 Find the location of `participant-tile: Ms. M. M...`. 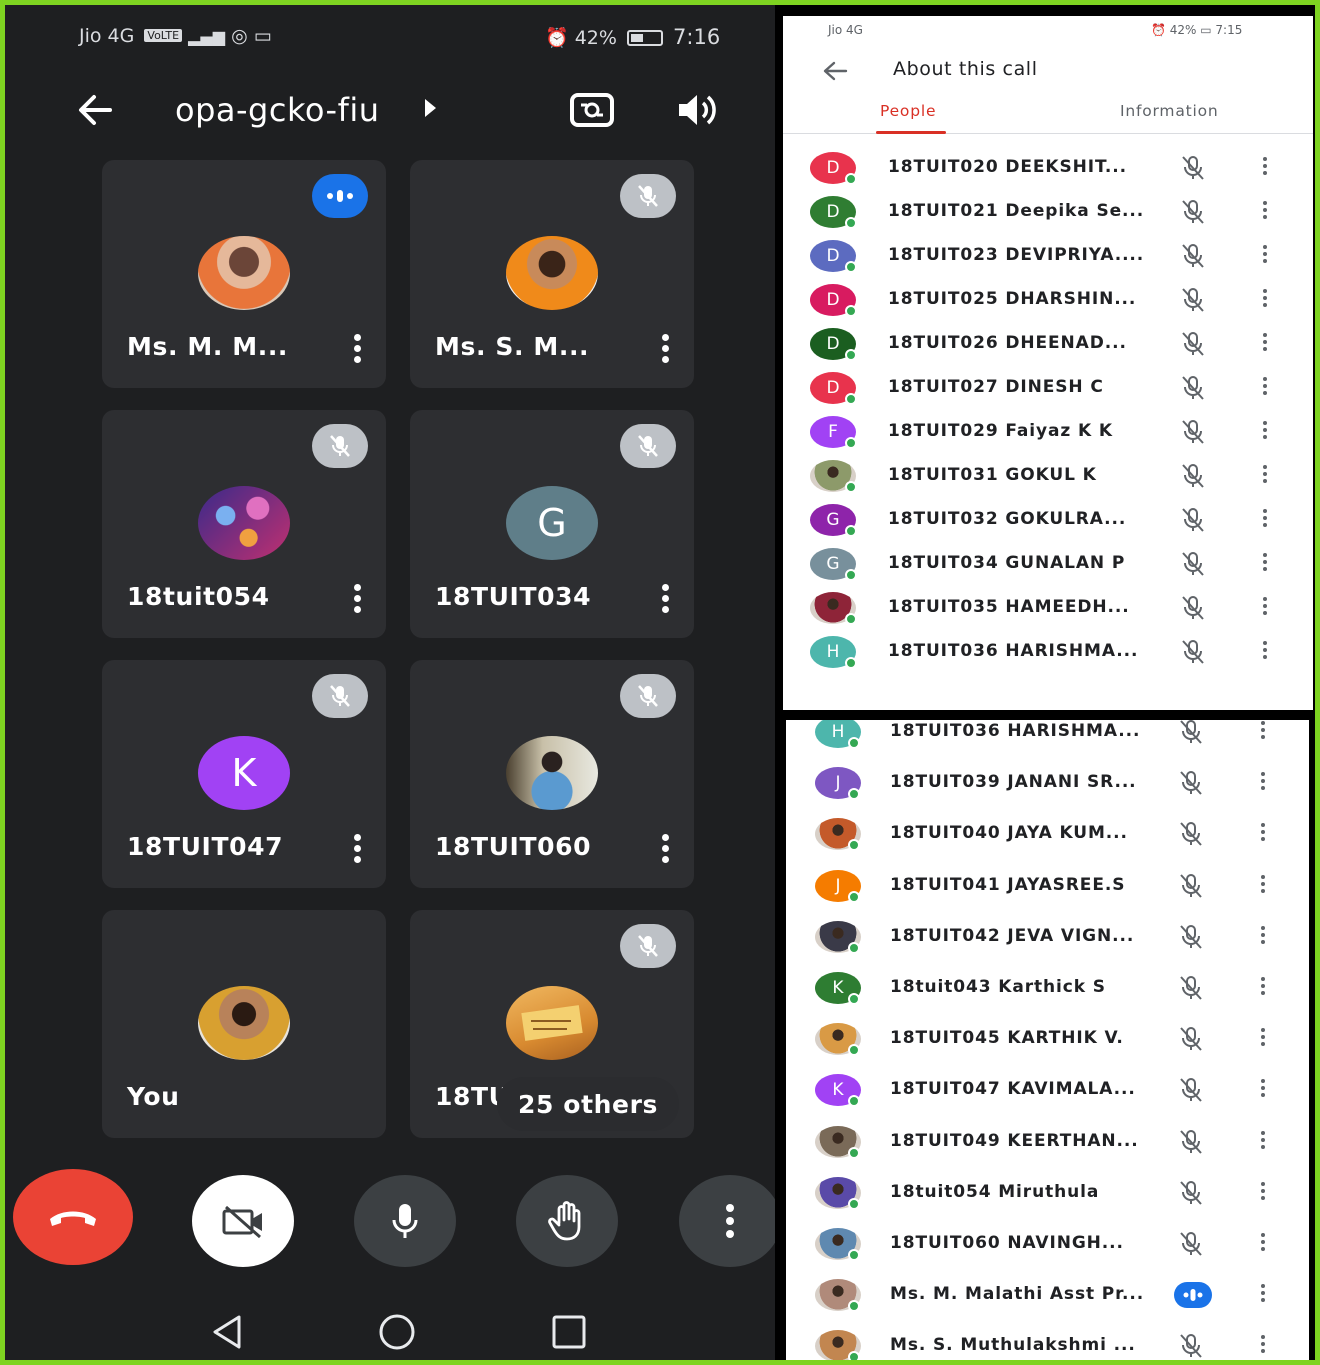

participant-tile: Ms. M. M... is located at coordinates (244, 274).